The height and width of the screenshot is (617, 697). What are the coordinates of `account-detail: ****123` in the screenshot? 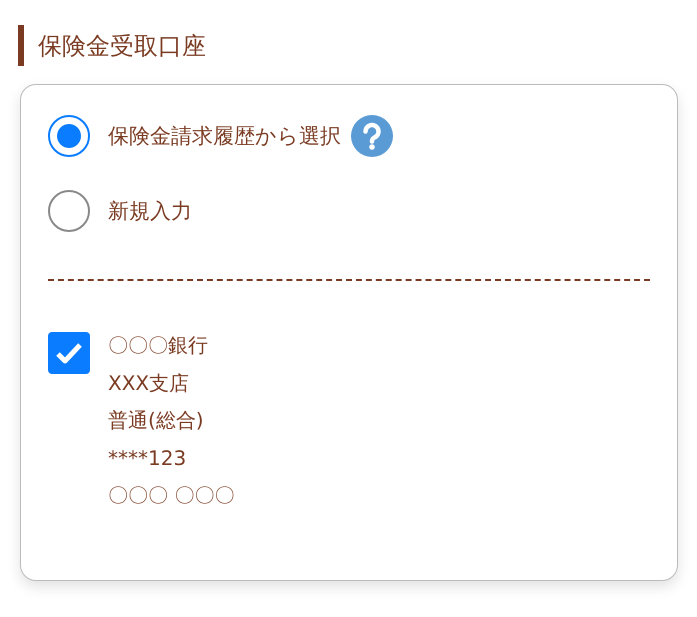 It's located at (148, 458).